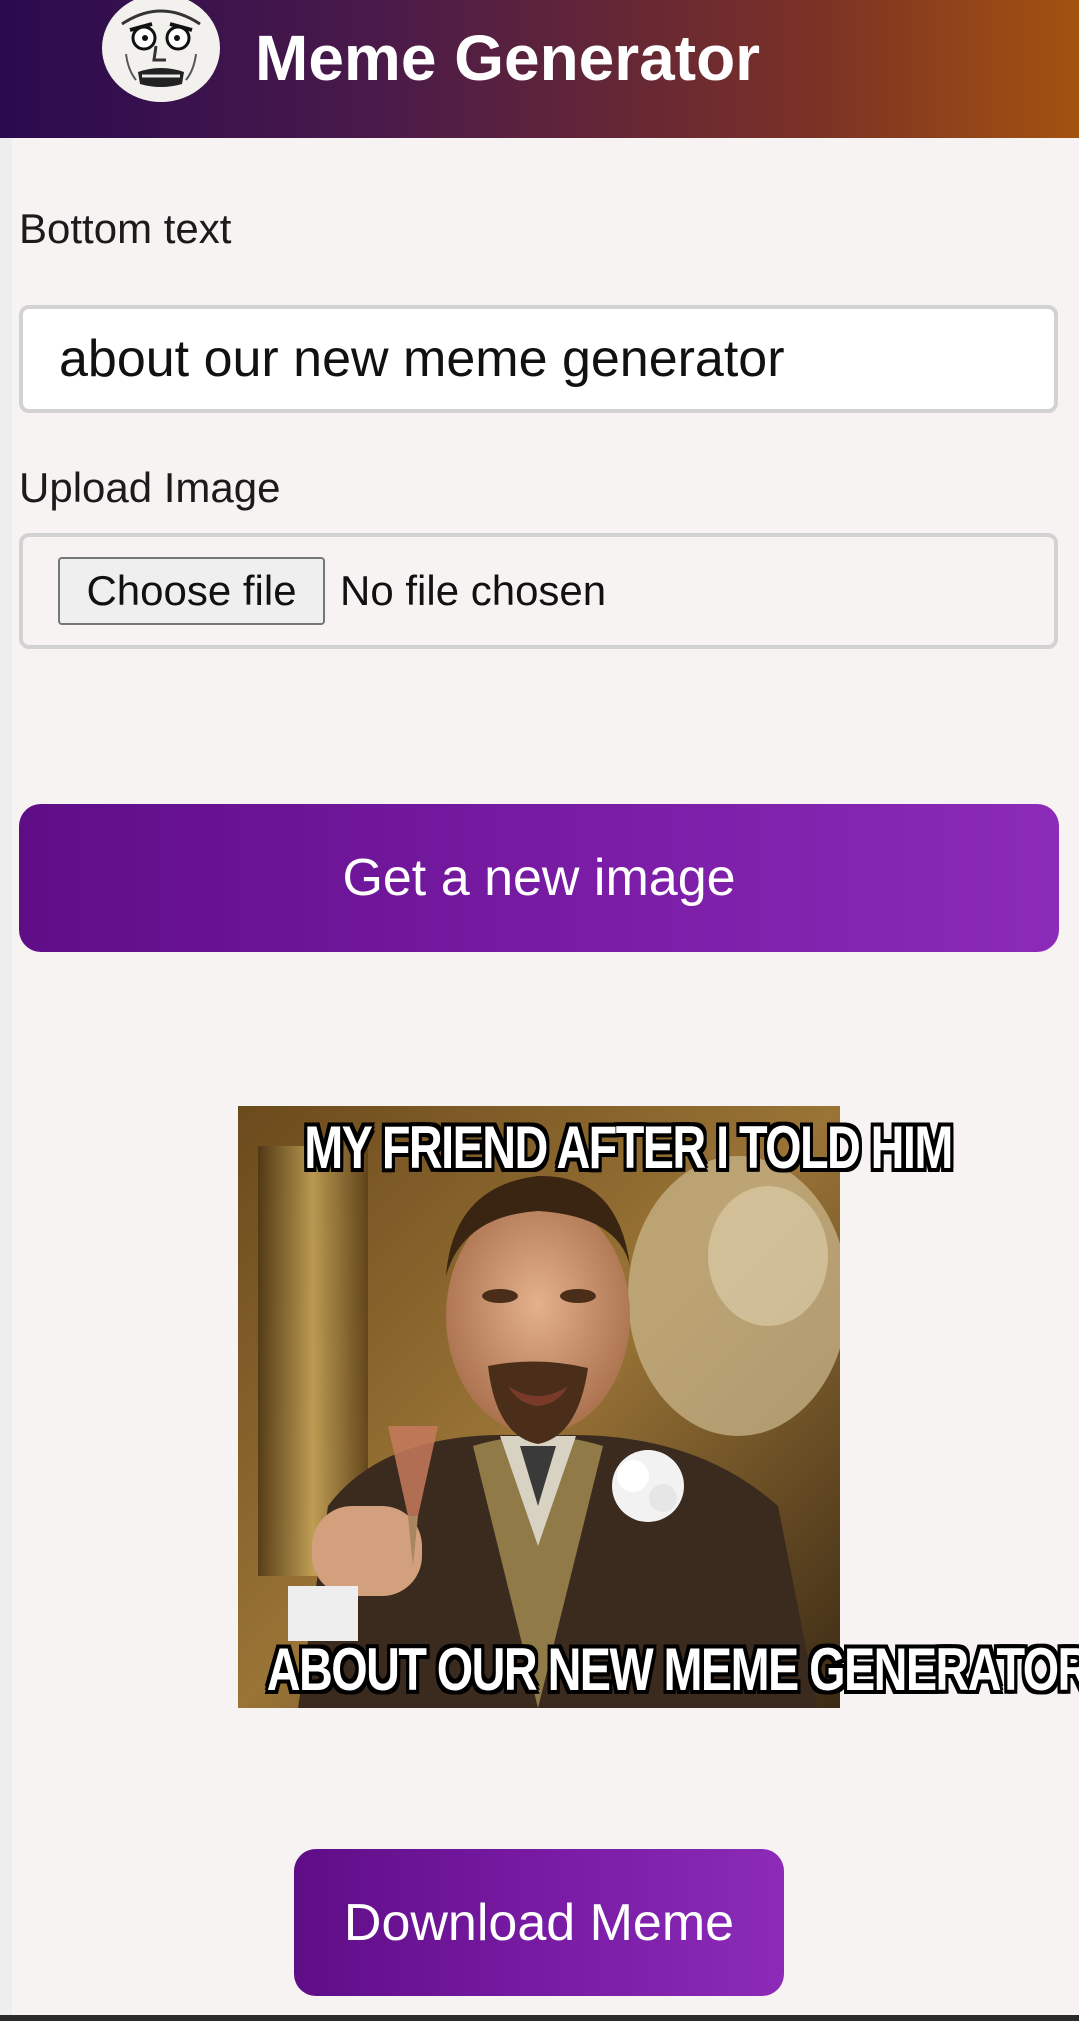 The image size is (1079, 2021). I want to click on file-upload-field: Choose file No file chosen, so click(538, 591).